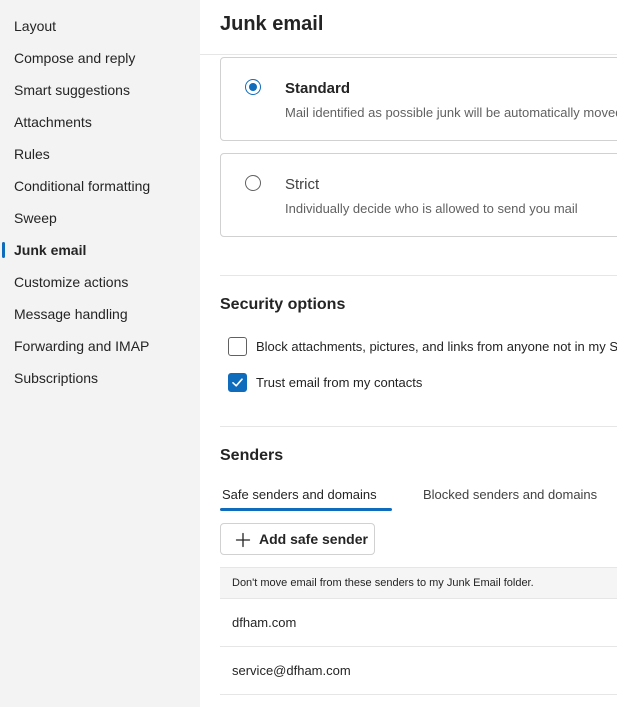 This screenshot has width=617, height=707. What do you see at coordinates (100, 250) in the screenshot?
I see `sidebar-item-junk-email: Junk email` at bounding box center [100, 250].